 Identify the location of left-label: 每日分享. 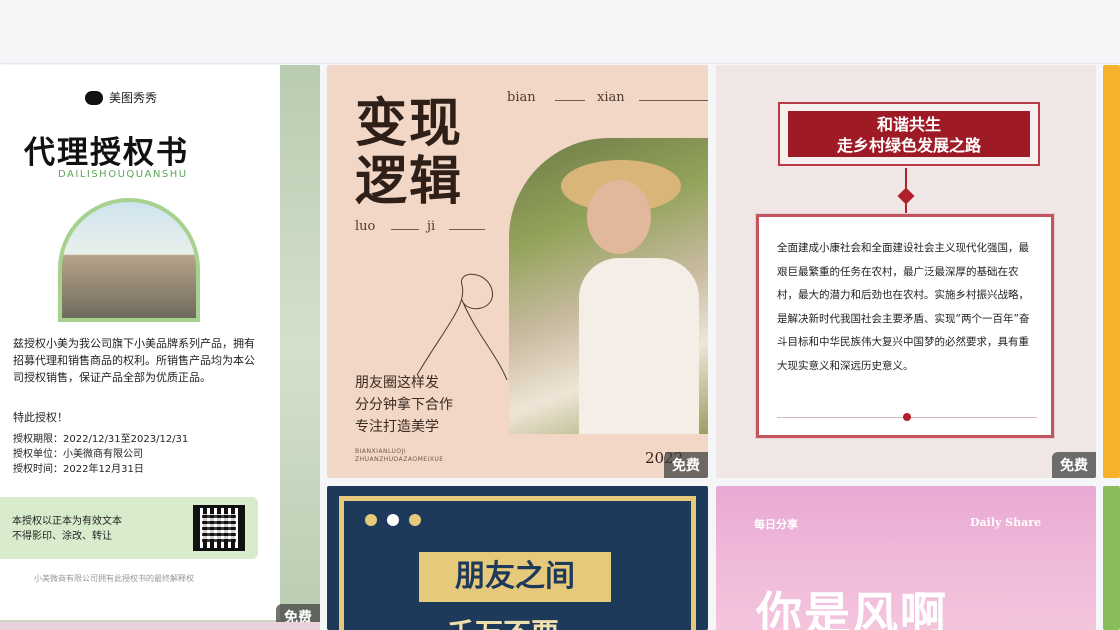
(776, 524).